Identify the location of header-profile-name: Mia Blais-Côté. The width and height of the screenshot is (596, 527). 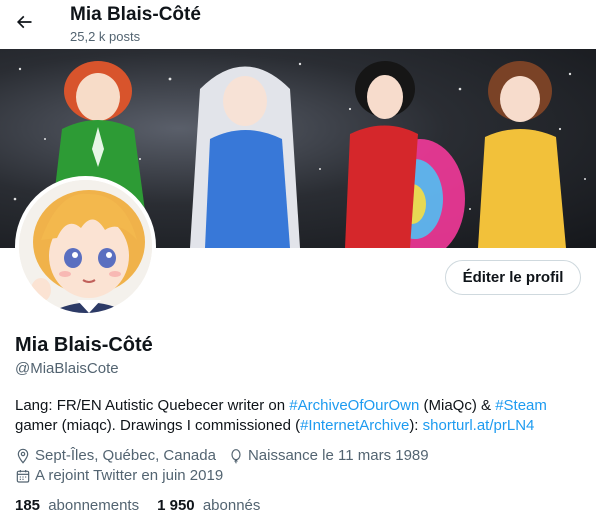
(135, 14).